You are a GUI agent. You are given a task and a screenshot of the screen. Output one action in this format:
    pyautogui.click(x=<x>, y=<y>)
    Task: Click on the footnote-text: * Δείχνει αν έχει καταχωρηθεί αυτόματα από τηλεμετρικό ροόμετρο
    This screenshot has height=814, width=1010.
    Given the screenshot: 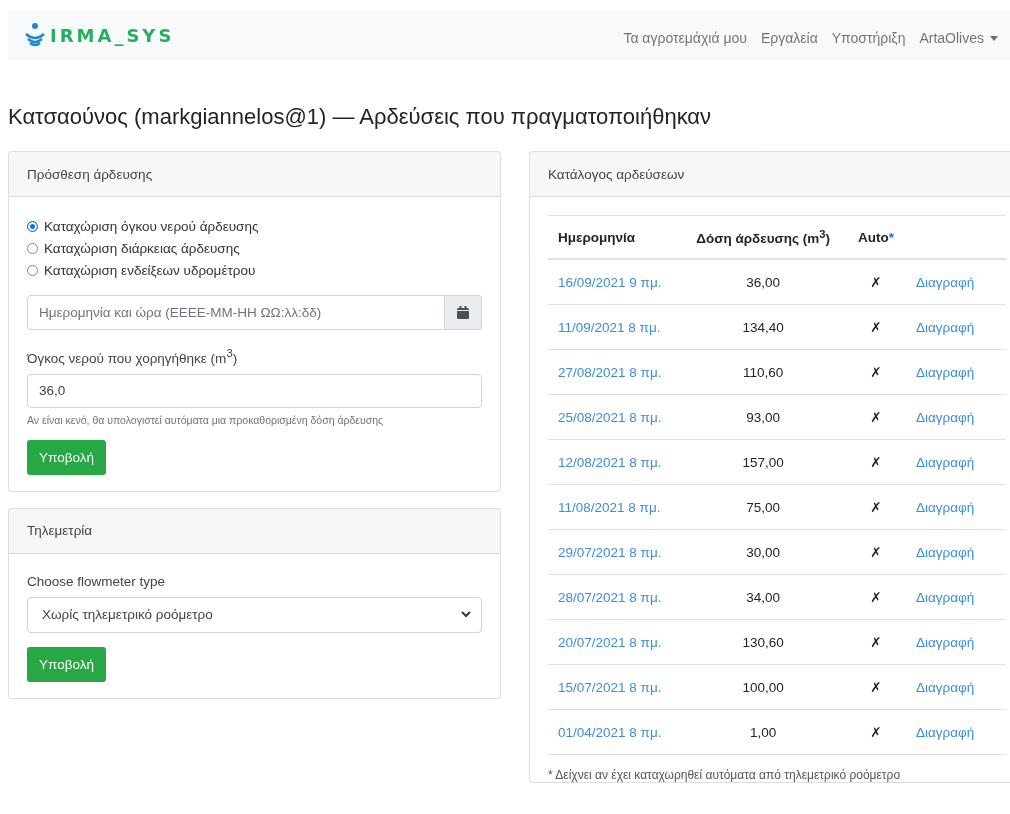 What is the action you would take?
    pyautogui.click(x=725, y=775)
    